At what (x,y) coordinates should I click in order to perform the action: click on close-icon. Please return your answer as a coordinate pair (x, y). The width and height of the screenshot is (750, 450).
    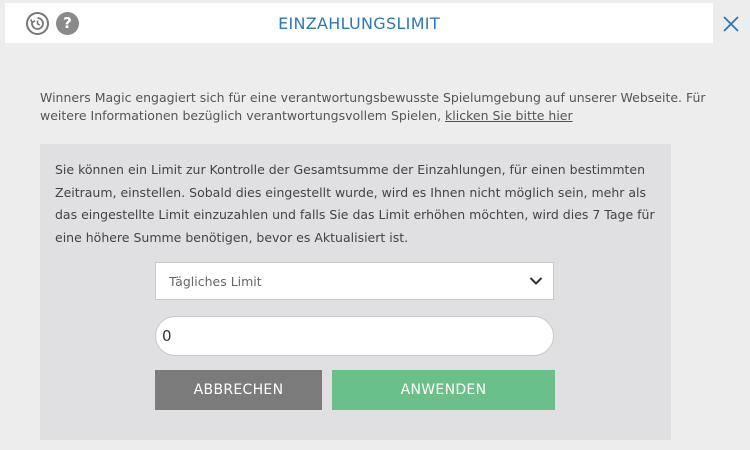
    Looking at the image, I should click on (731, 24).